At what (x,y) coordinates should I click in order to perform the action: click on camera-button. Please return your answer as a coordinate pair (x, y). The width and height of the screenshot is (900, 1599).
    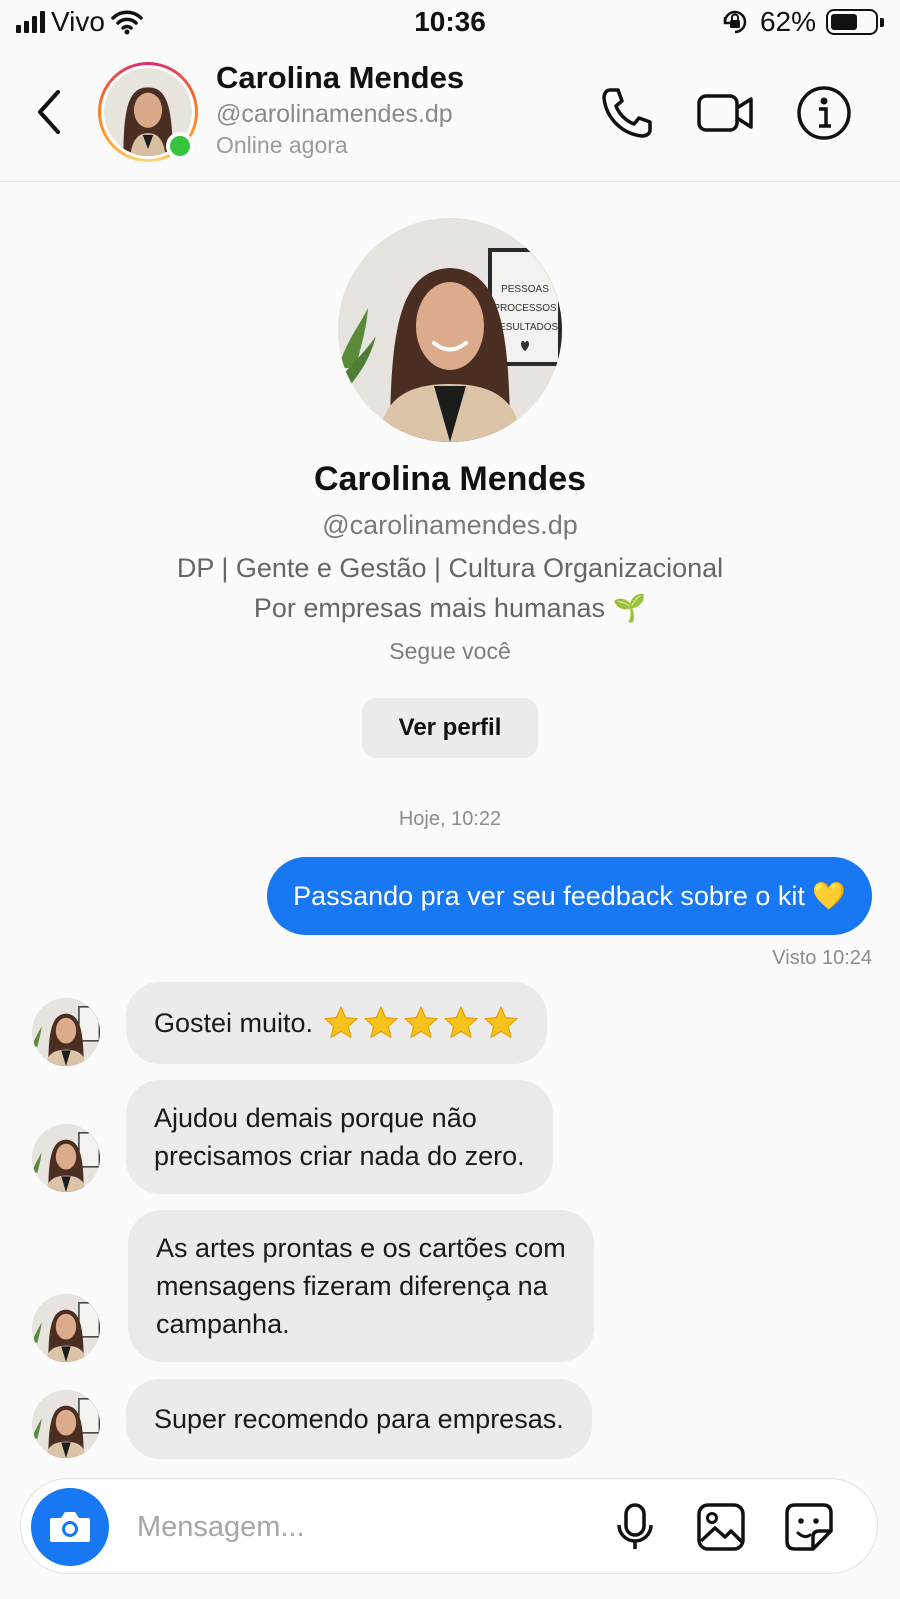
    Looking at the image, I should click on (70, 1527).